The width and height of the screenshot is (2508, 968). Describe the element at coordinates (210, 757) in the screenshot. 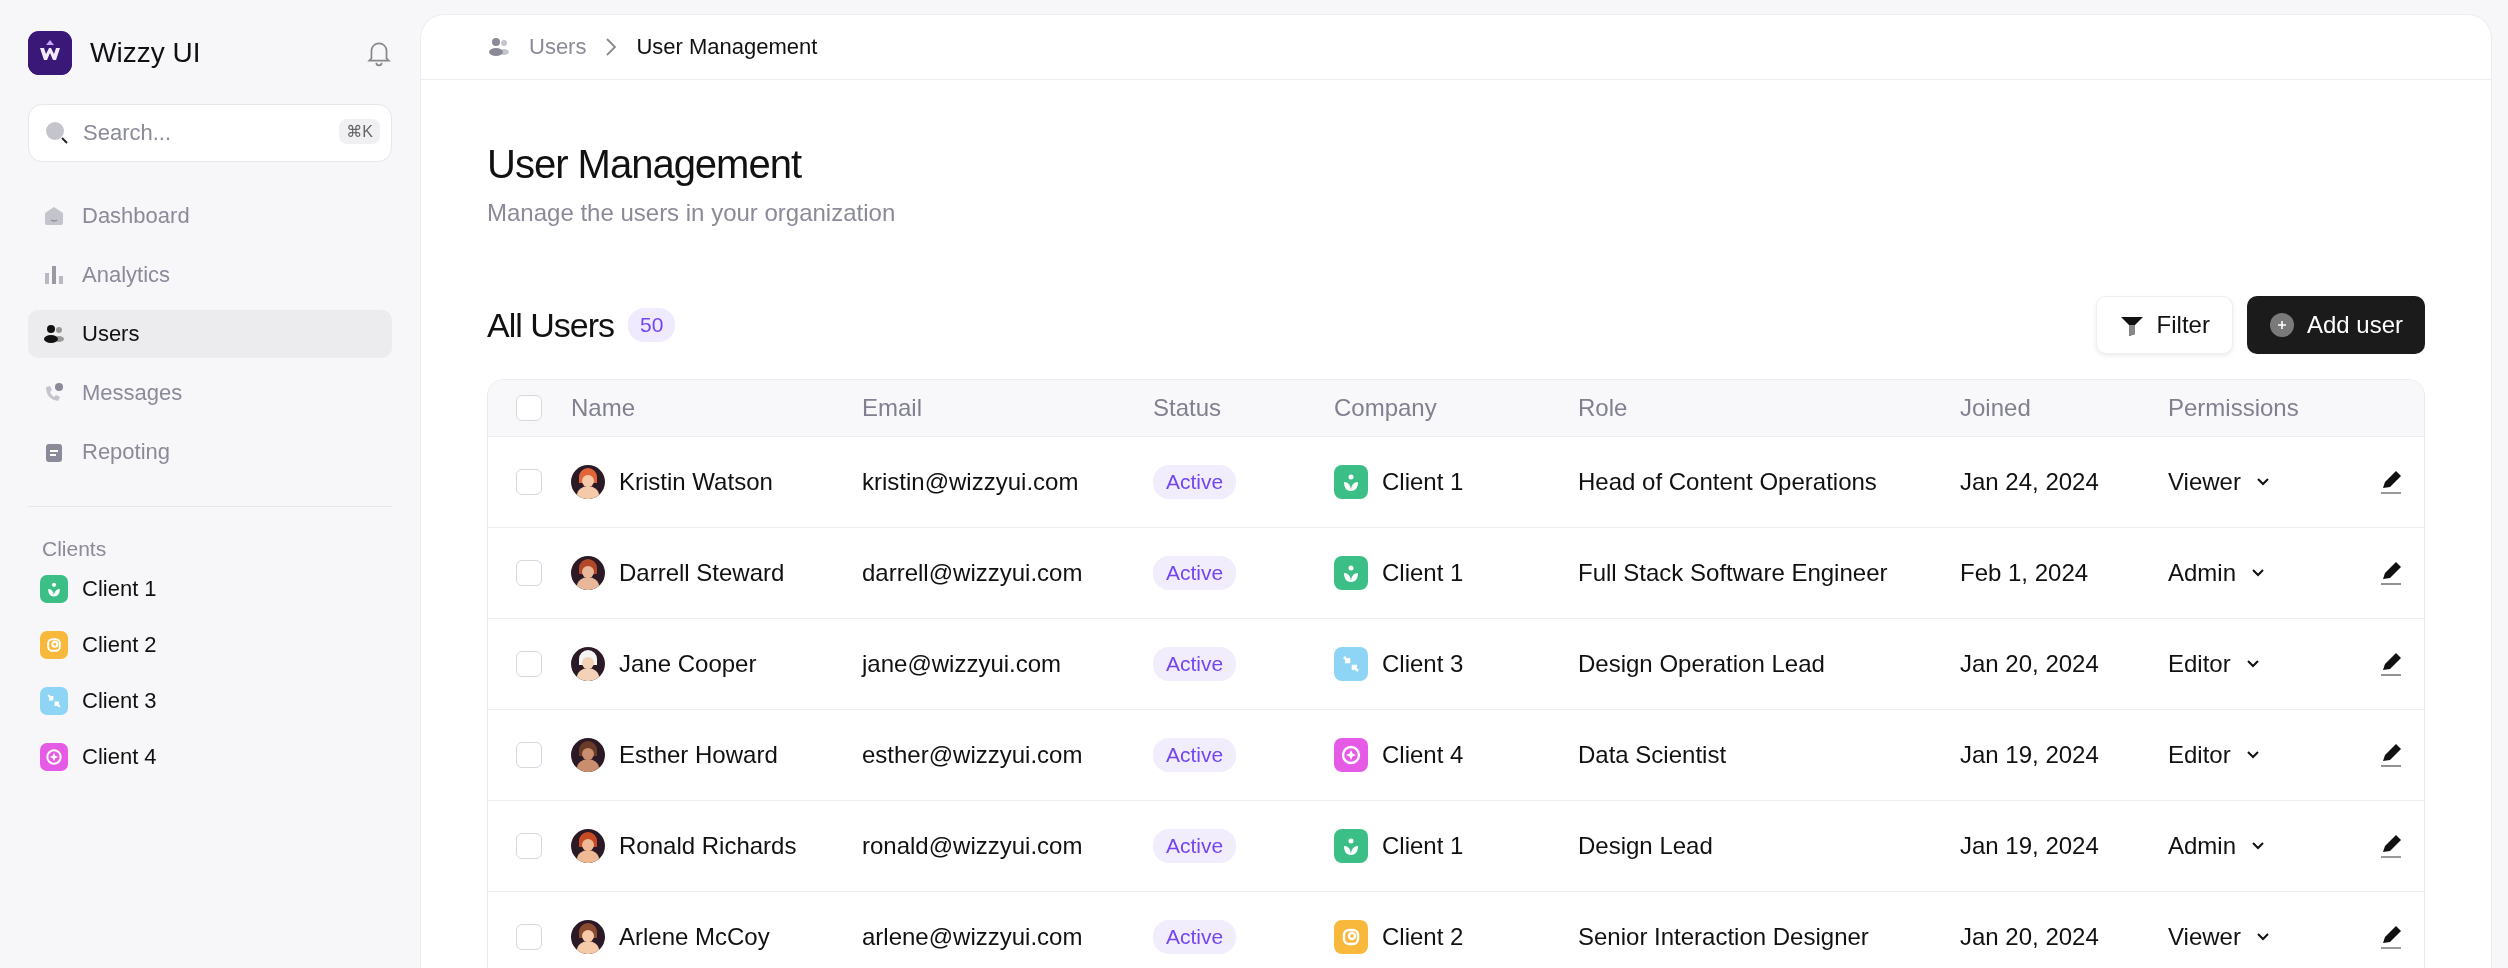

I see `client-item: Client 4` at that location.